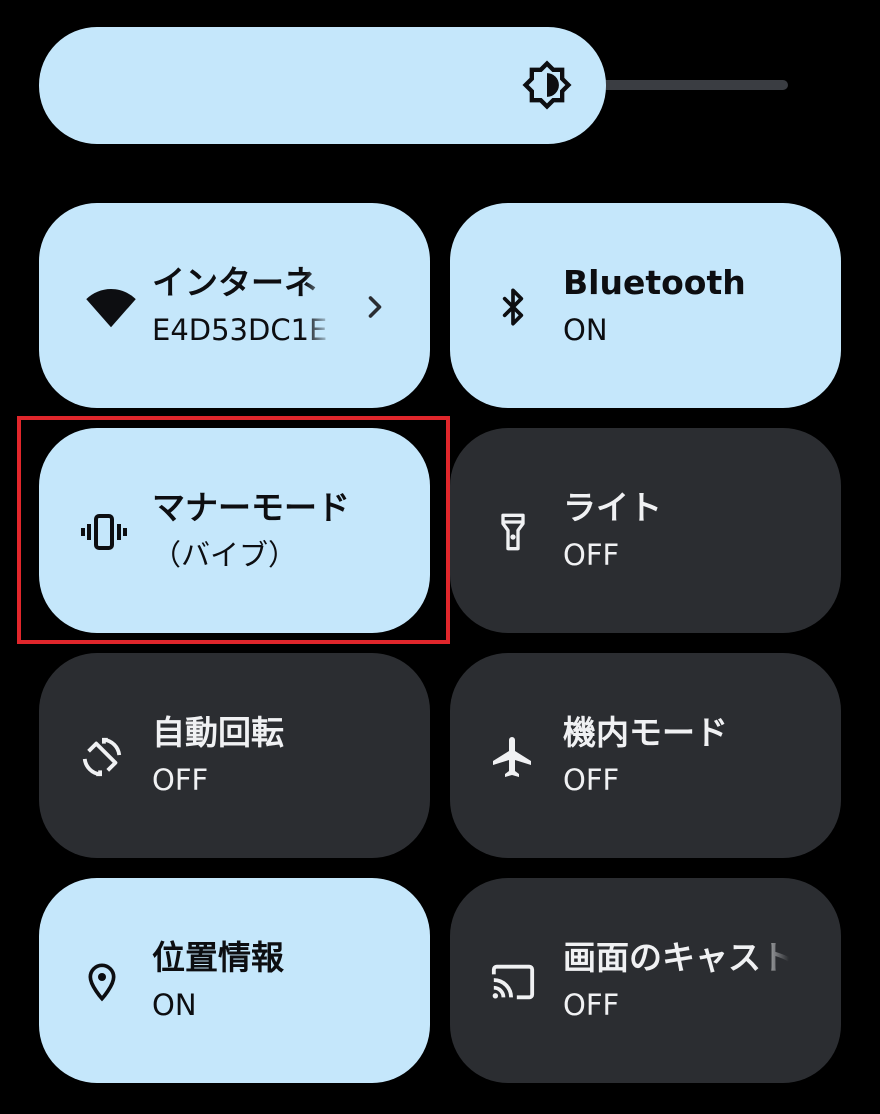  What do you see at coordinates (102, 982) in the screenshot?
I see `location-icon` at bounding box center [102, 982].